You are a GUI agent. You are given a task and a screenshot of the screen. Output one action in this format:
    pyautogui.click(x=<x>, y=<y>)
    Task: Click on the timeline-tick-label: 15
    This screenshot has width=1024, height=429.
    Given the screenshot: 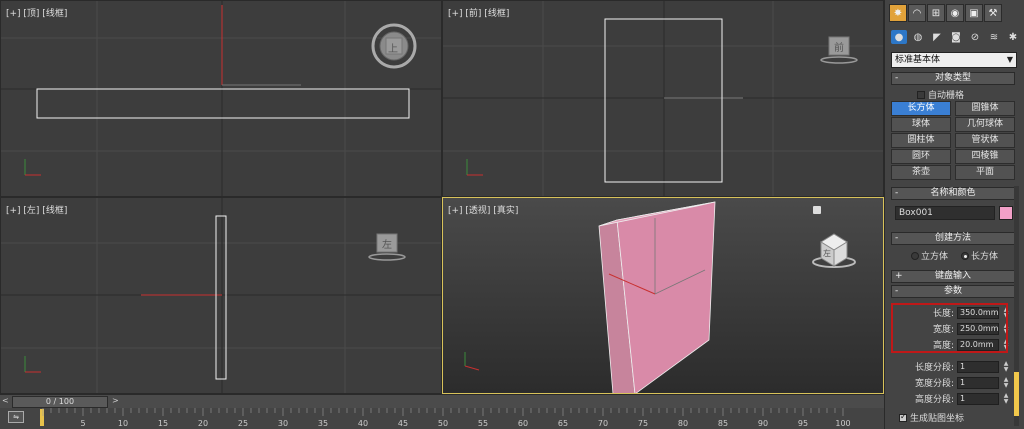 What is the action you would take?
    pyautogui.click(x=163, y=423)
    